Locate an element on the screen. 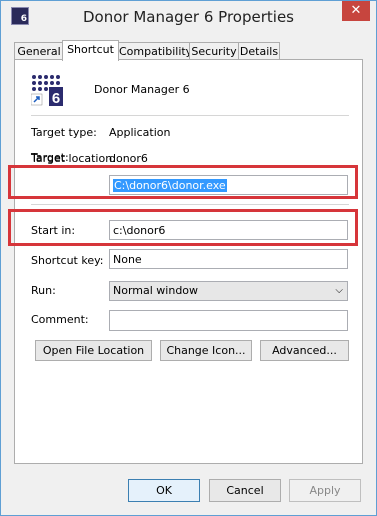  target-type-label: Target type: is located at coordinates (64, 132).